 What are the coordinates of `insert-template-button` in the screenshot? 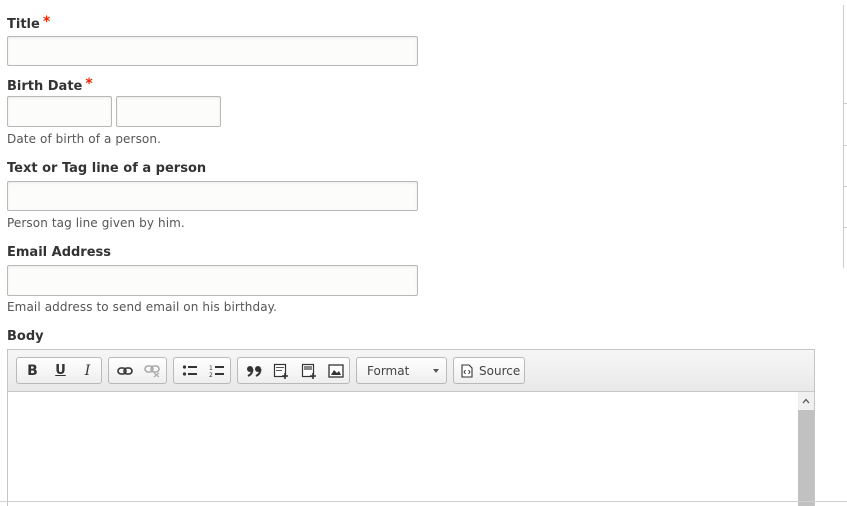 It's located at (280, 370).